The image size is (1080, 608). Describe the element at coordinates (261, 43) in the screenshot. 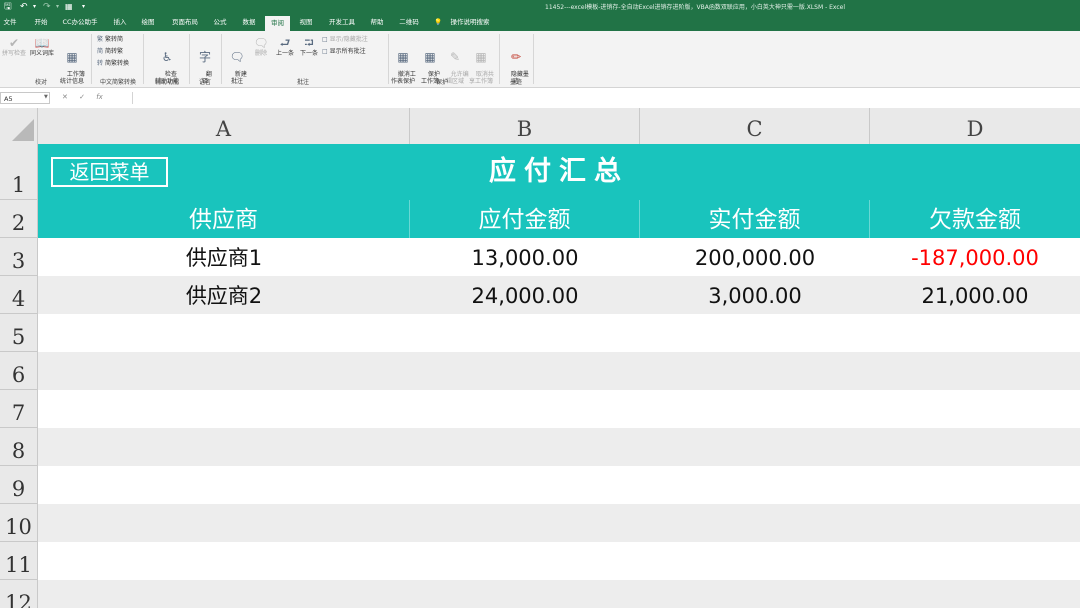

I see `delete-comment-icon: 🗨` at that location.